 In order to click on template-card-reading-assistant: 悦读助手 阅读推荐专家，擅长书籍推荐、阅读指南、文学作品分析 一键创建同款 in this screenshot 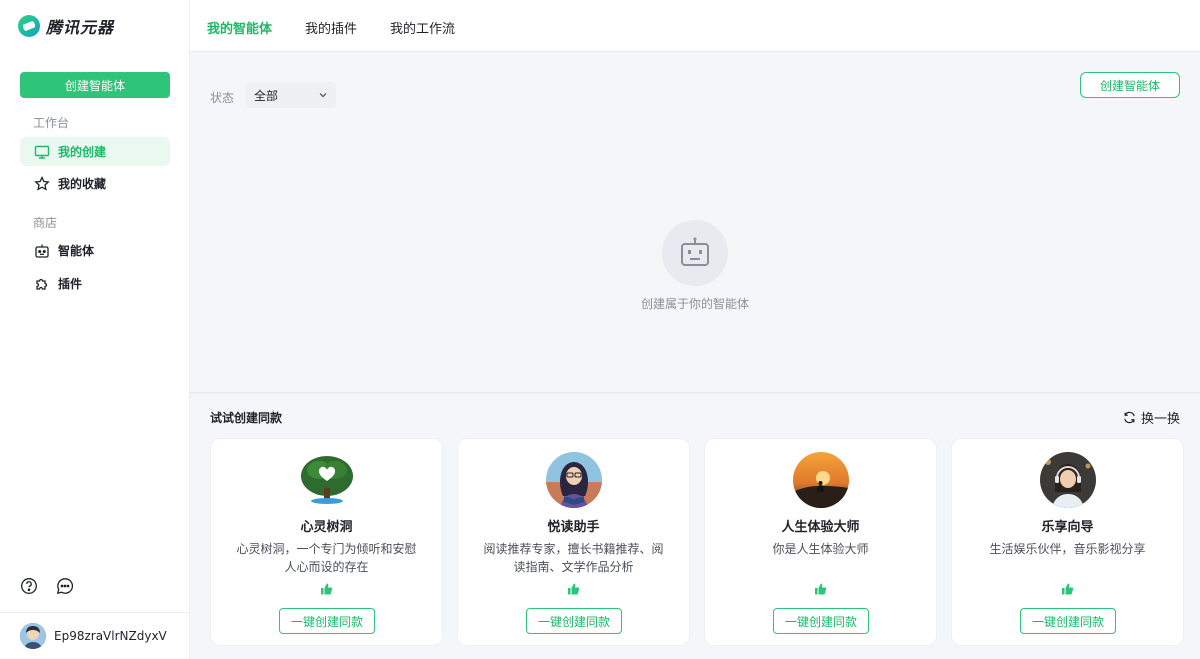, I will do `click(573, 542)`.